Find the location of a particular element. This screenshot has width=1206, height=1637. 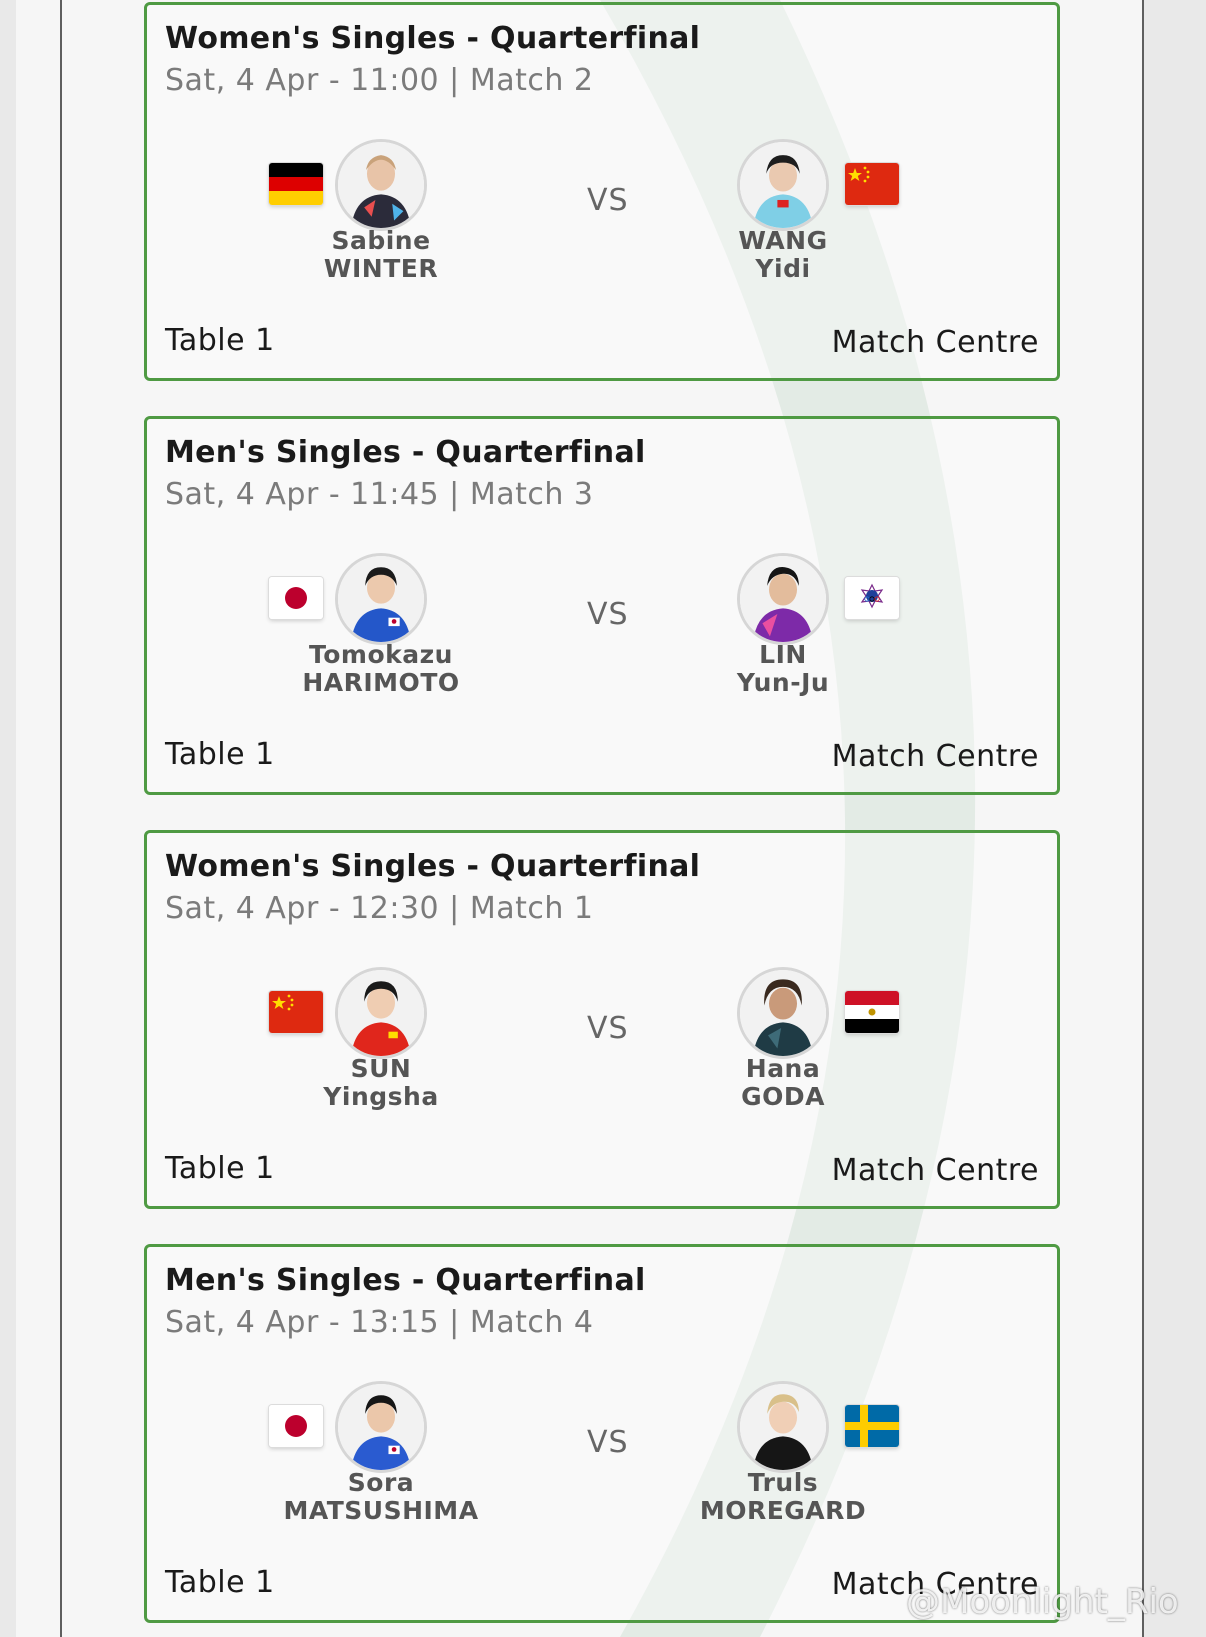

watermark: @Moonlight_Rio is located at coordinates (1042, 1602).